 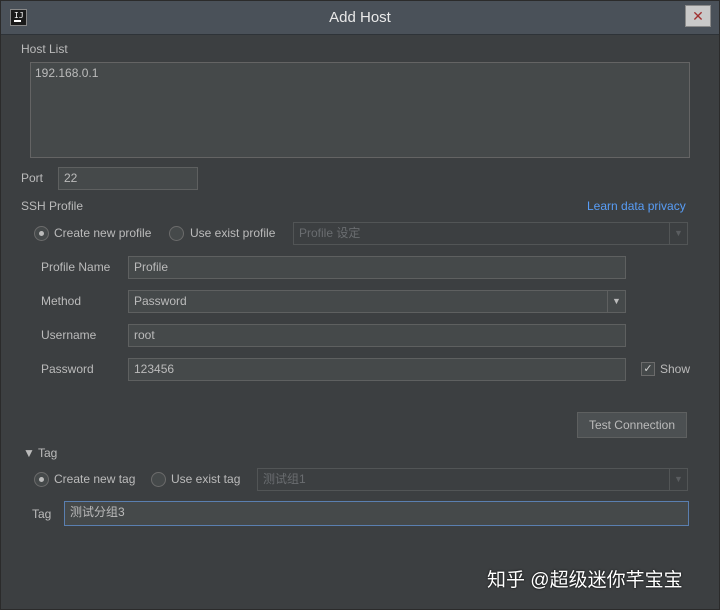 What do you see at coordinates (32, 178) in the screenshot?
I see `port-label: Port` at bounding box center [32, 178].